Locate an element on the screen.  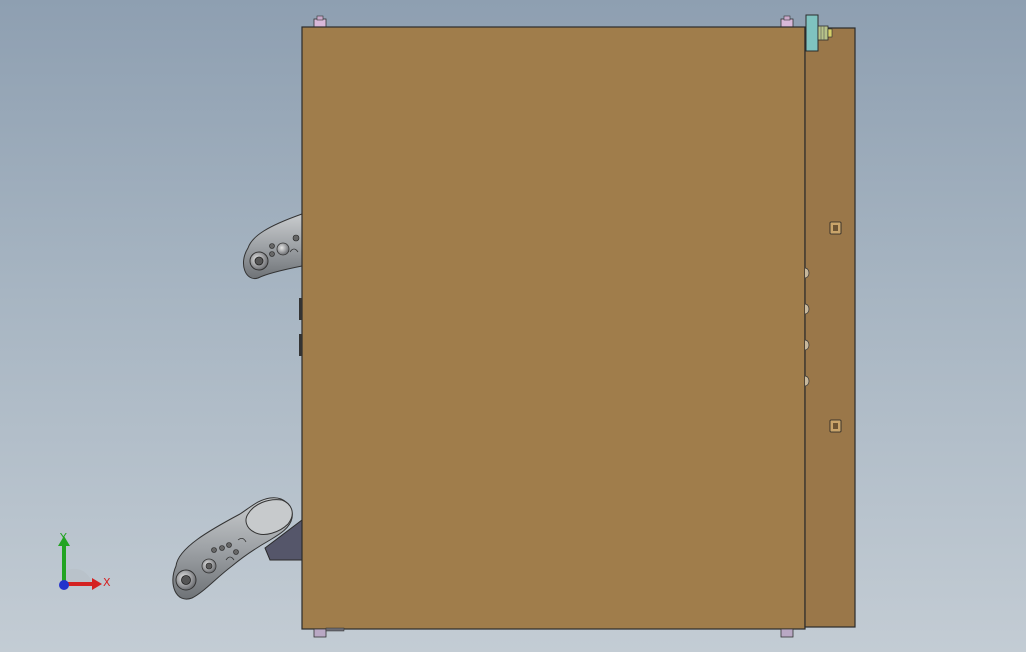
top-fastener-right is located at coordinates (787, 21).